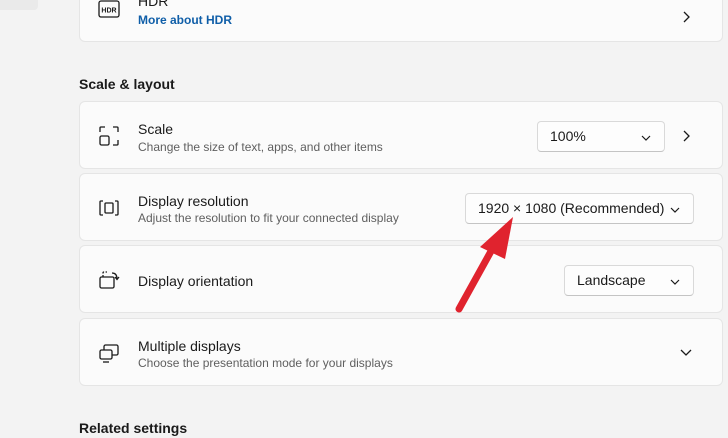 The height and width of the screenshot is (438, 728). Describe the element at coordinates (401, 21) in the screenshot. I see `hdr-card: HDR HDR More about HDR` at that location.